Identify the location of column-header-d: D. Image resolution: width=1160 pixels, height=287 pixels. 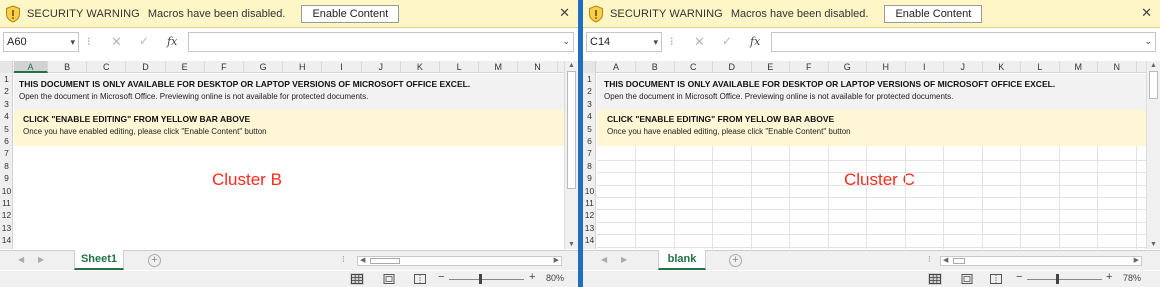
(732, 67).